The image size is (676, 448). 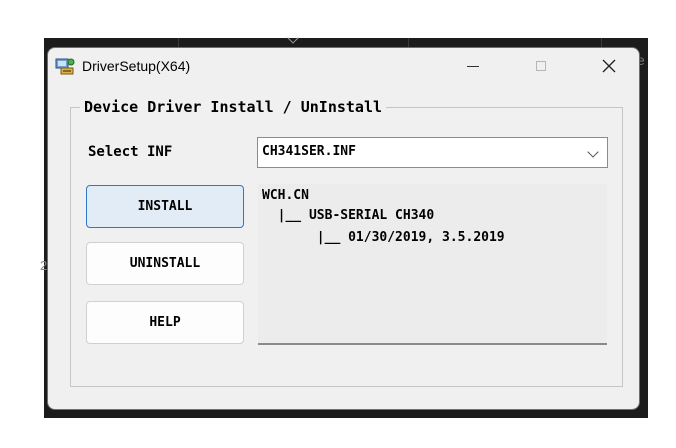 I want to click on driver-setup-icon, so click(x=65, y=66).